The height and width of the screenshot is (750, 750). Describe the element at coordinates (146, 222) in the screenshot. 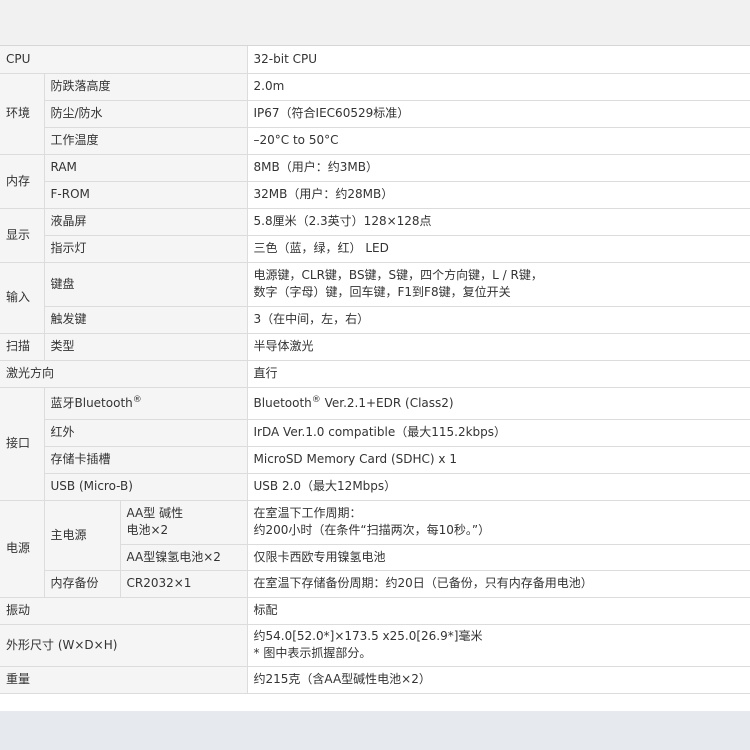

I see `lcd-label: 液晶屏` at that location.